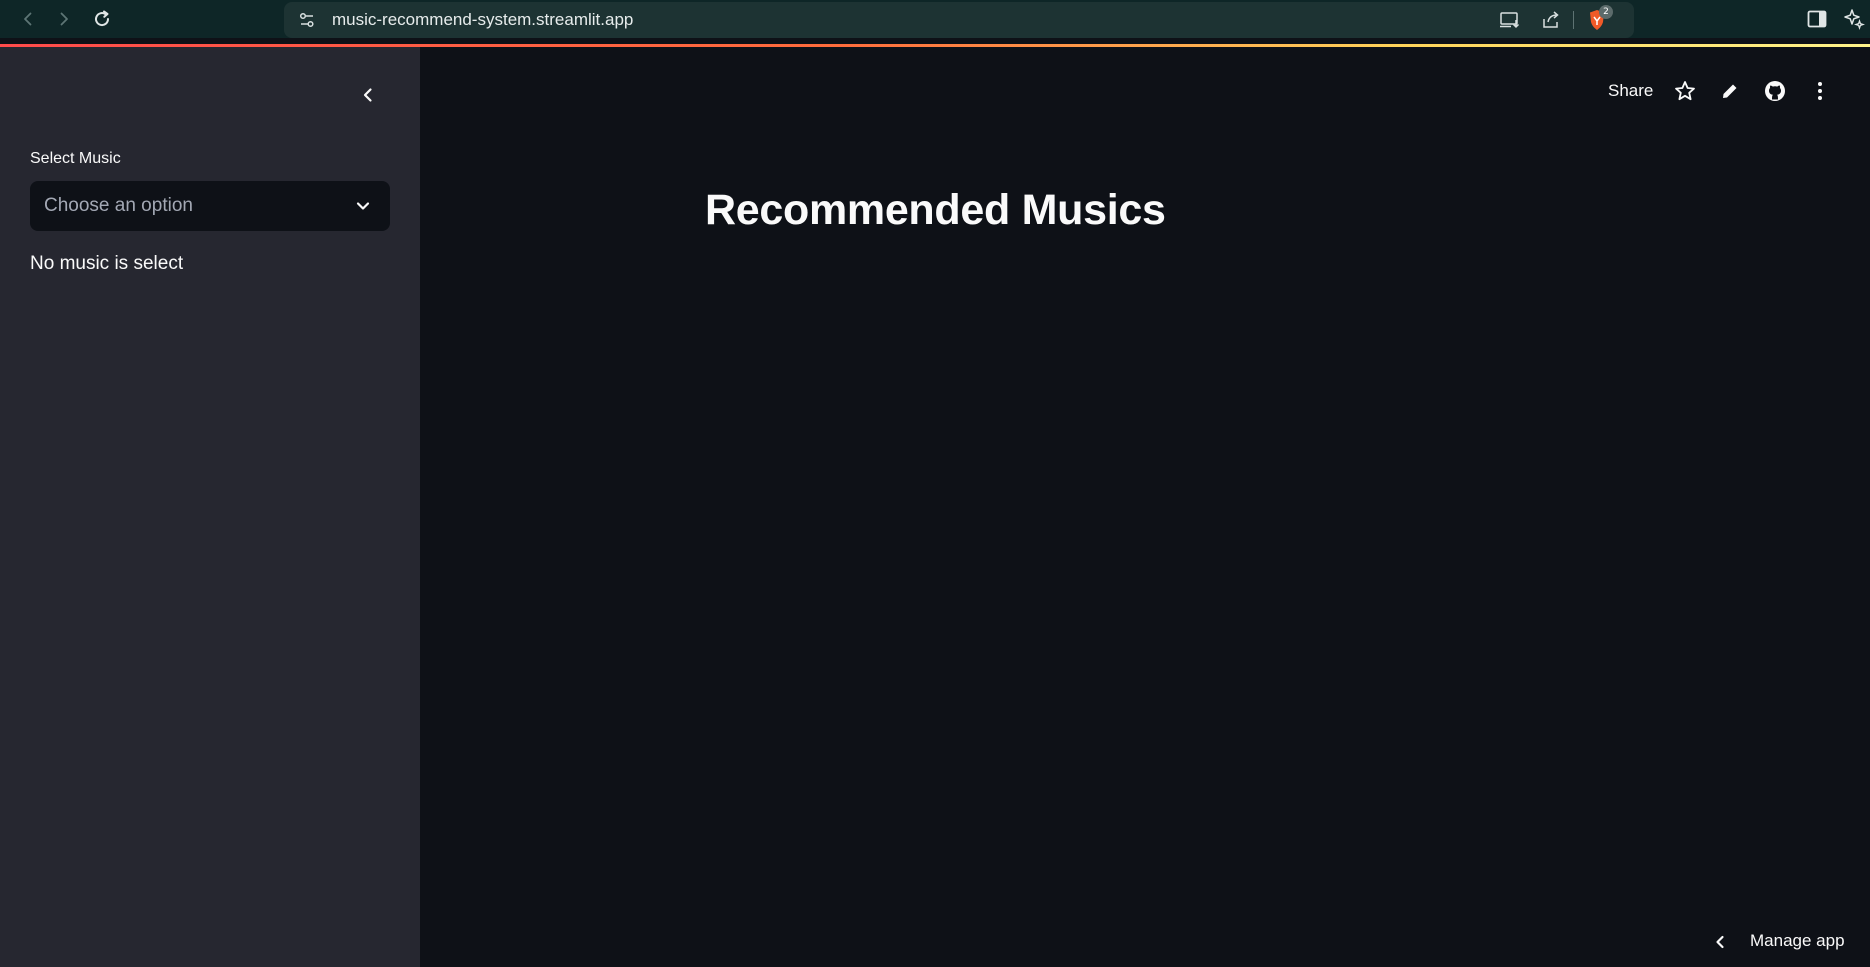 This screenshot has width=1870, height=967. What do you see at coordinates (363, 206) in the screenshot?
I see `chevron-down-icon` at bounding box center [363, 206].